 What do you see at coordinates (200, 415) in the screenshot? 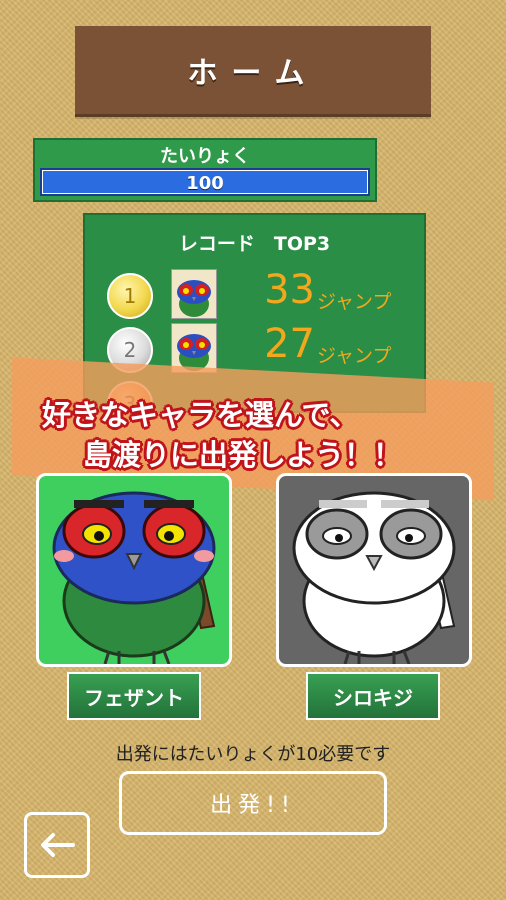
I see `message-line-1: 好きなキャラを選んで、` at bounding box center [200, 415].